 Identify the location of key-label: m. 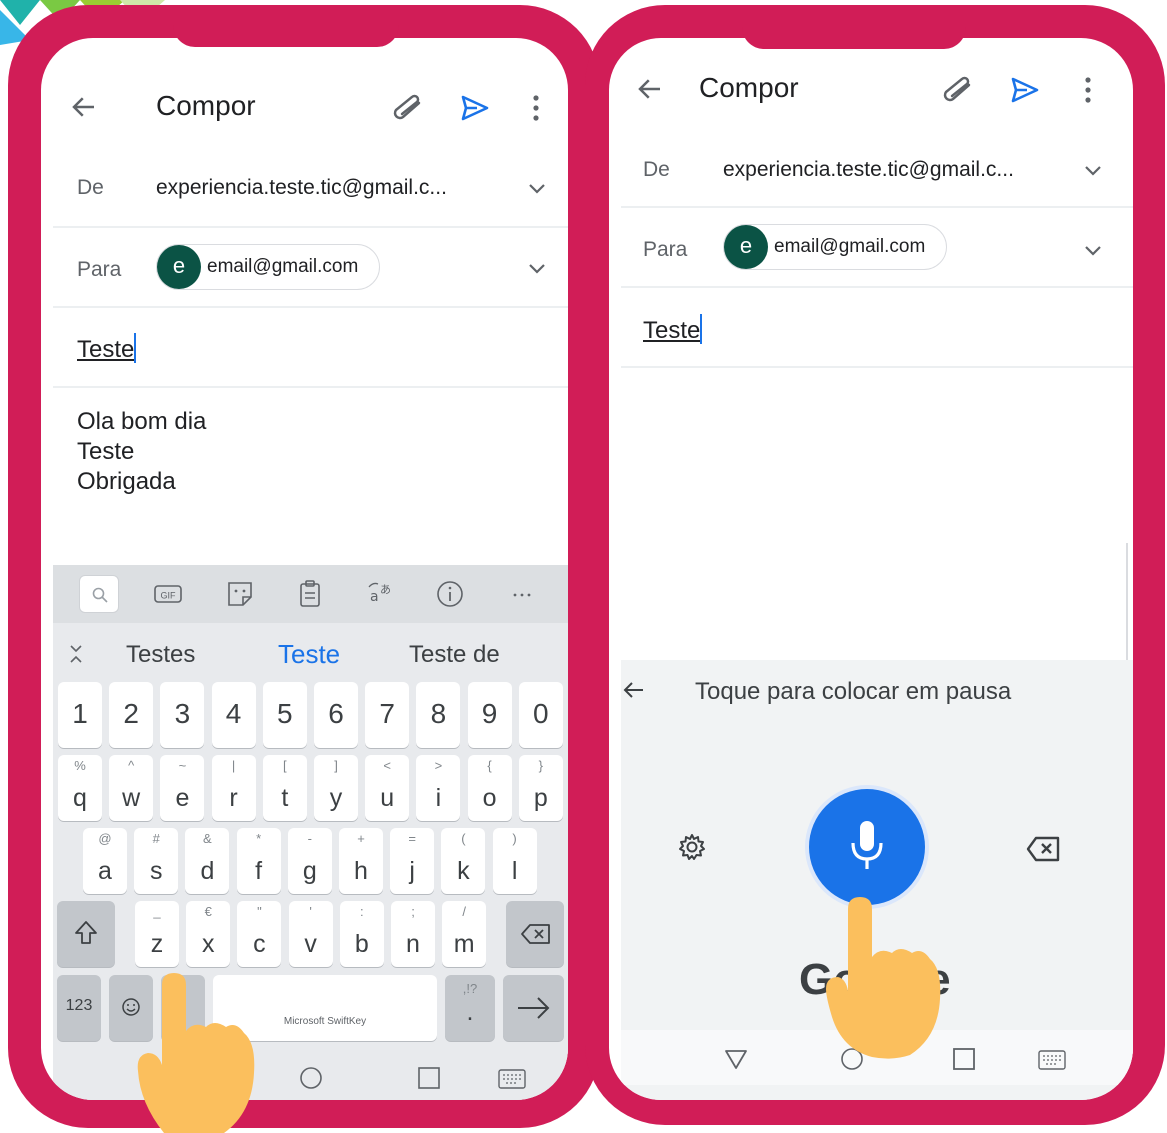
(464, 944).